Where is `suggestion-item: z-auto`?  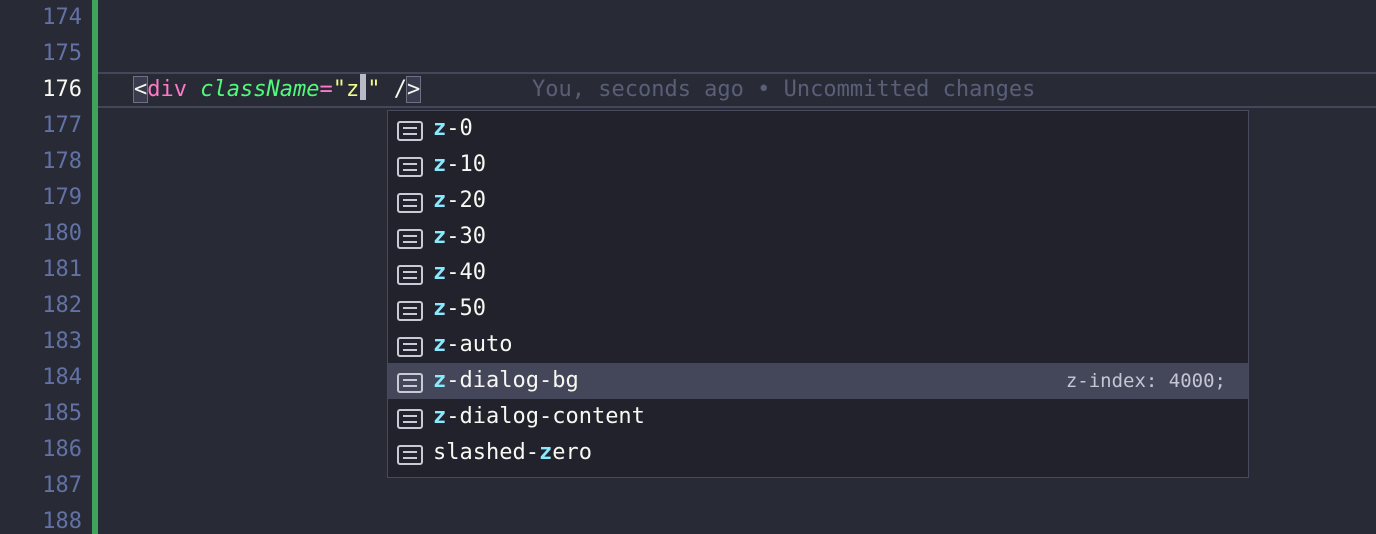
suggestion-item: z-auto is located at coordinates (818, 345).